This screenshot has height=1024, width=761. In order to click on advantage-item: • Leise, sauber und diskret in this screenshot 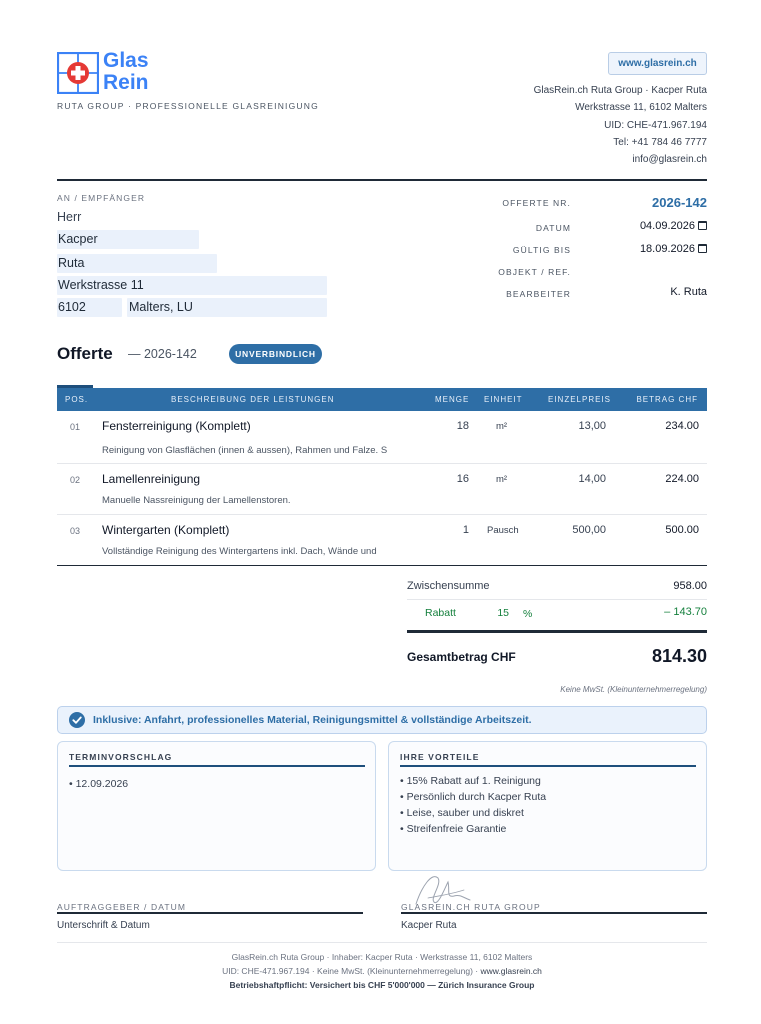, I will do `click(462, 813)`.